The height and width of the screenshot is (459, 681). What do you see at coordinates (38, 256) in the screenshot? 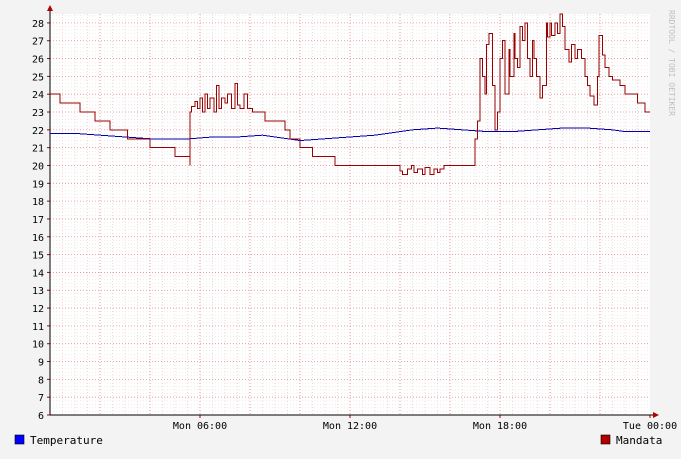
I see `y-tick-label: 15` at bounding box center [38, 256].